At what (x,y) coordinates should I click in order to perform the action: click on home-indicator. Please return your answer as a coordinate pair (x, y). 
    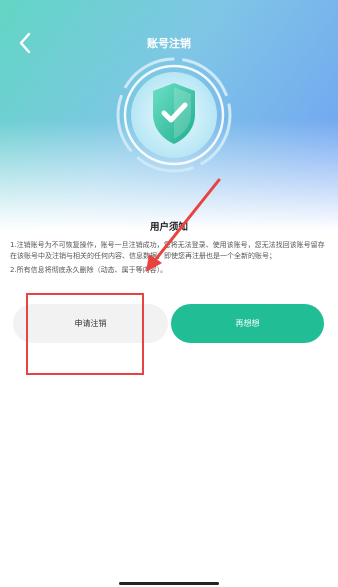
    Looking at the image, I should click on (169, 583).